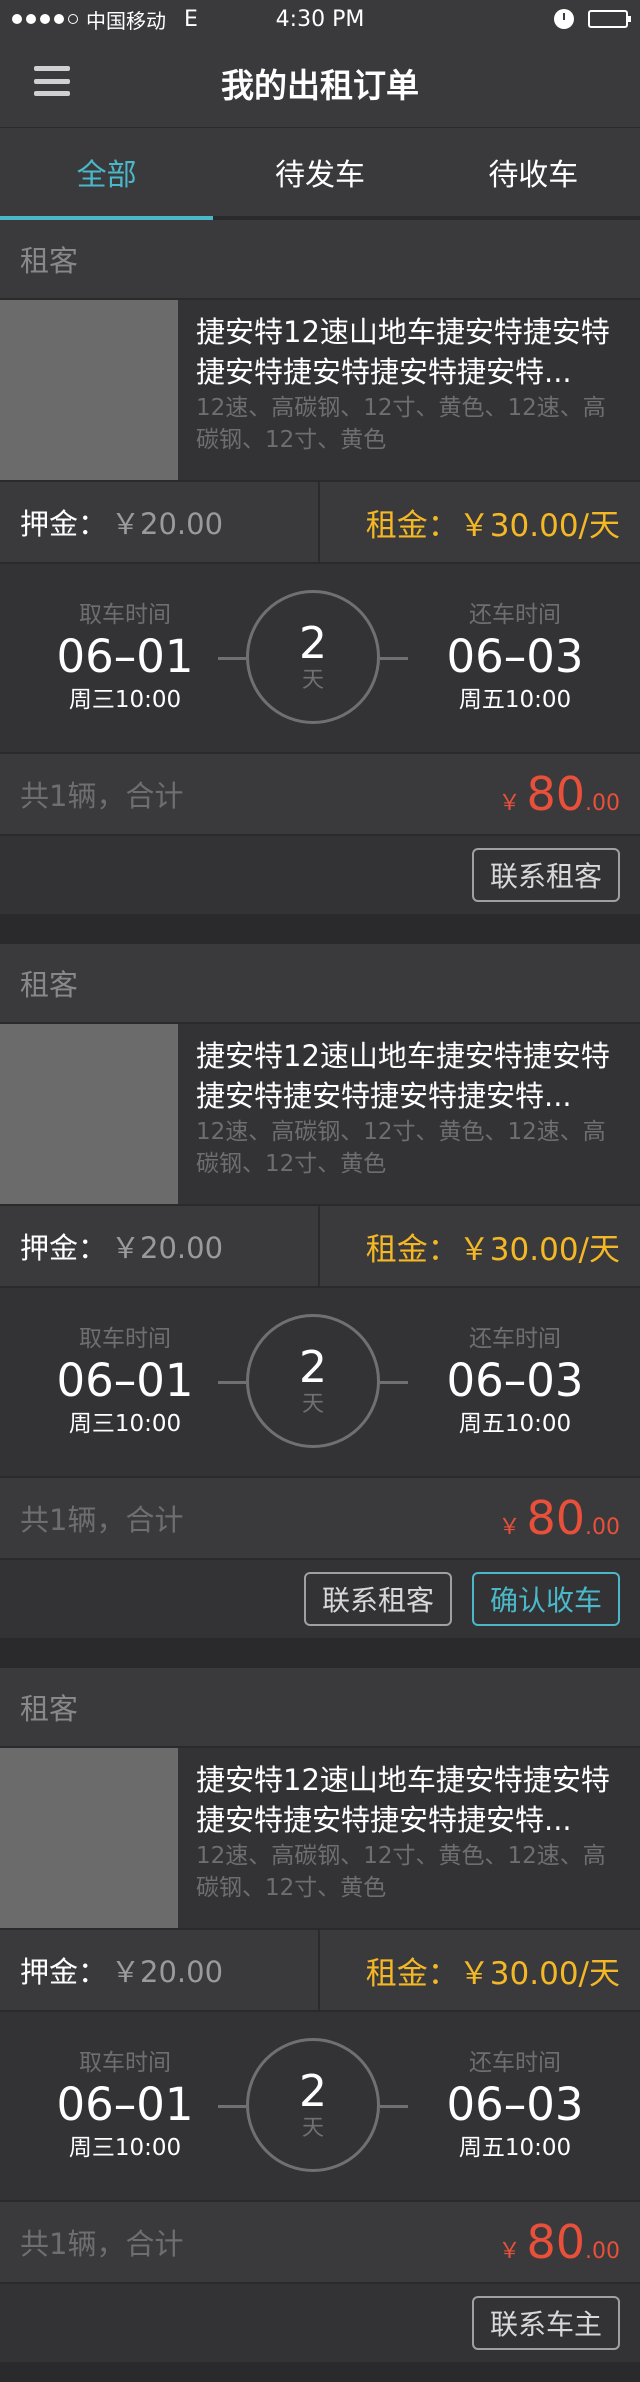 This screenshot has width=640, height=2382. Describe the element at coordinates (515, 615) in the screenshot. I see `return-label: 还车时间` at that location.